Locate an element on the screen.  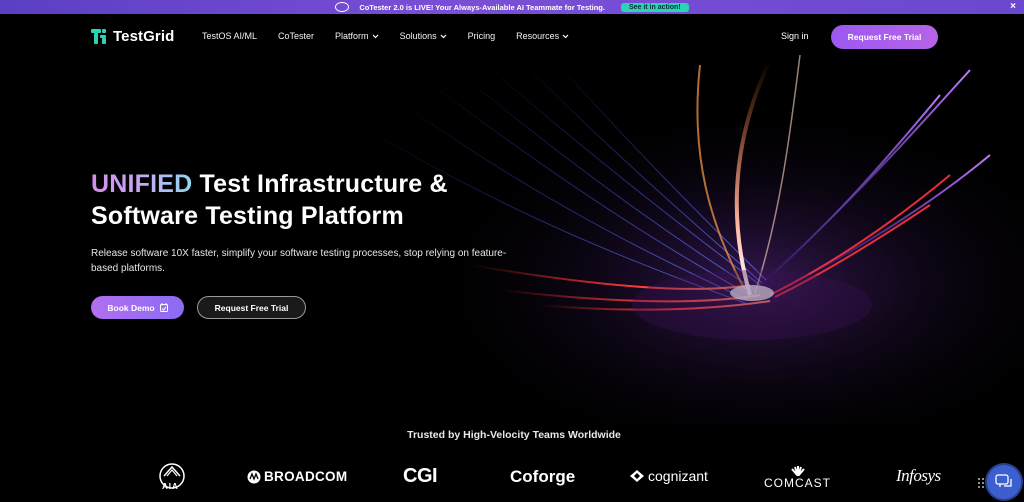
nav-link-resources: Resources is located at coordinates (542, 36).